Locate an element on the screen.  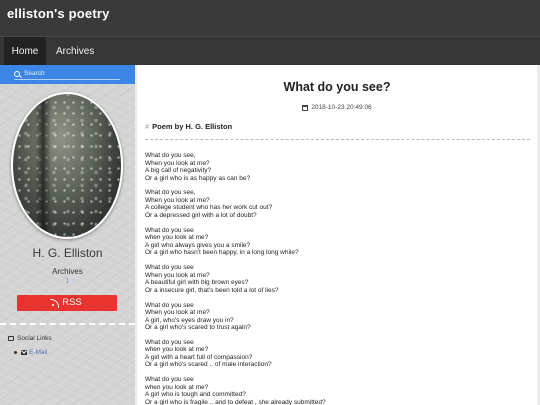
calendar-icon is located at coordinates (305, 107).